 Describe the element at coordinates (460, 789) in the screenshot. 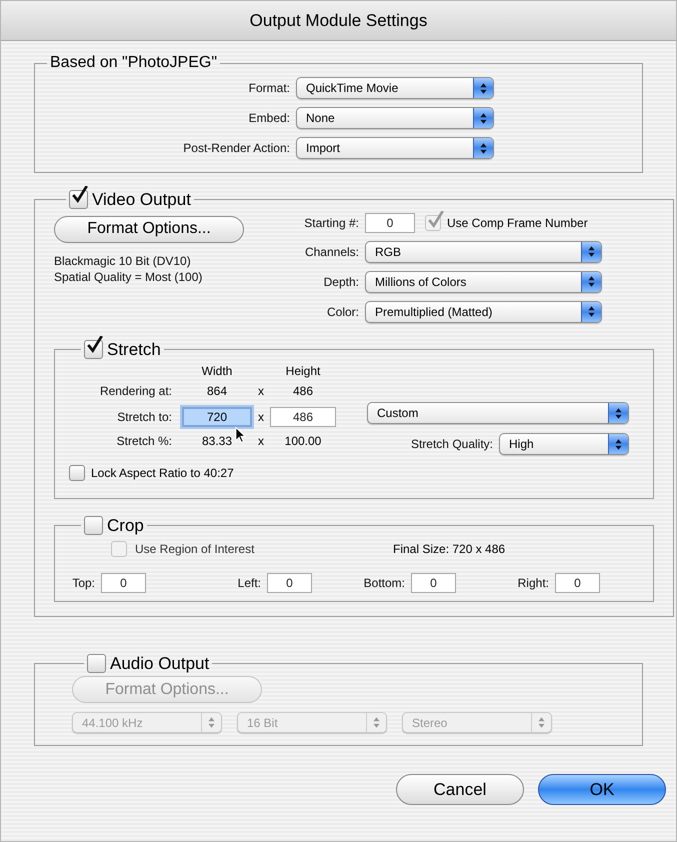

I see `dialog-button: Cancel` at that location.